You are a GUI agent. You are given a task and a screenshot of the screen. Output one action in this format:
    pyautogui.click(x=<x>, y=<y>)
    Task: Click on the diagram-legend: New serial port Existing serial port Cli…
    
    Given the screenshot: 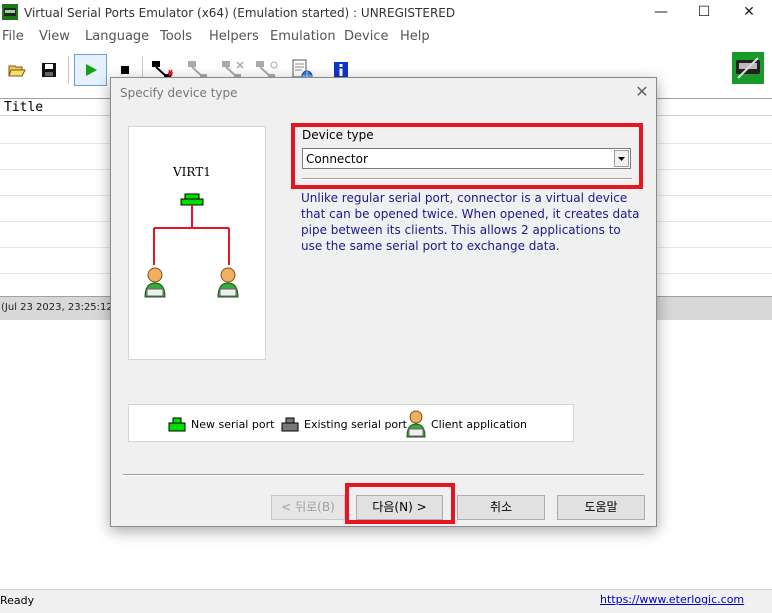 What is the action you would take?
    pyautogui.click(x=351, y=423)
    